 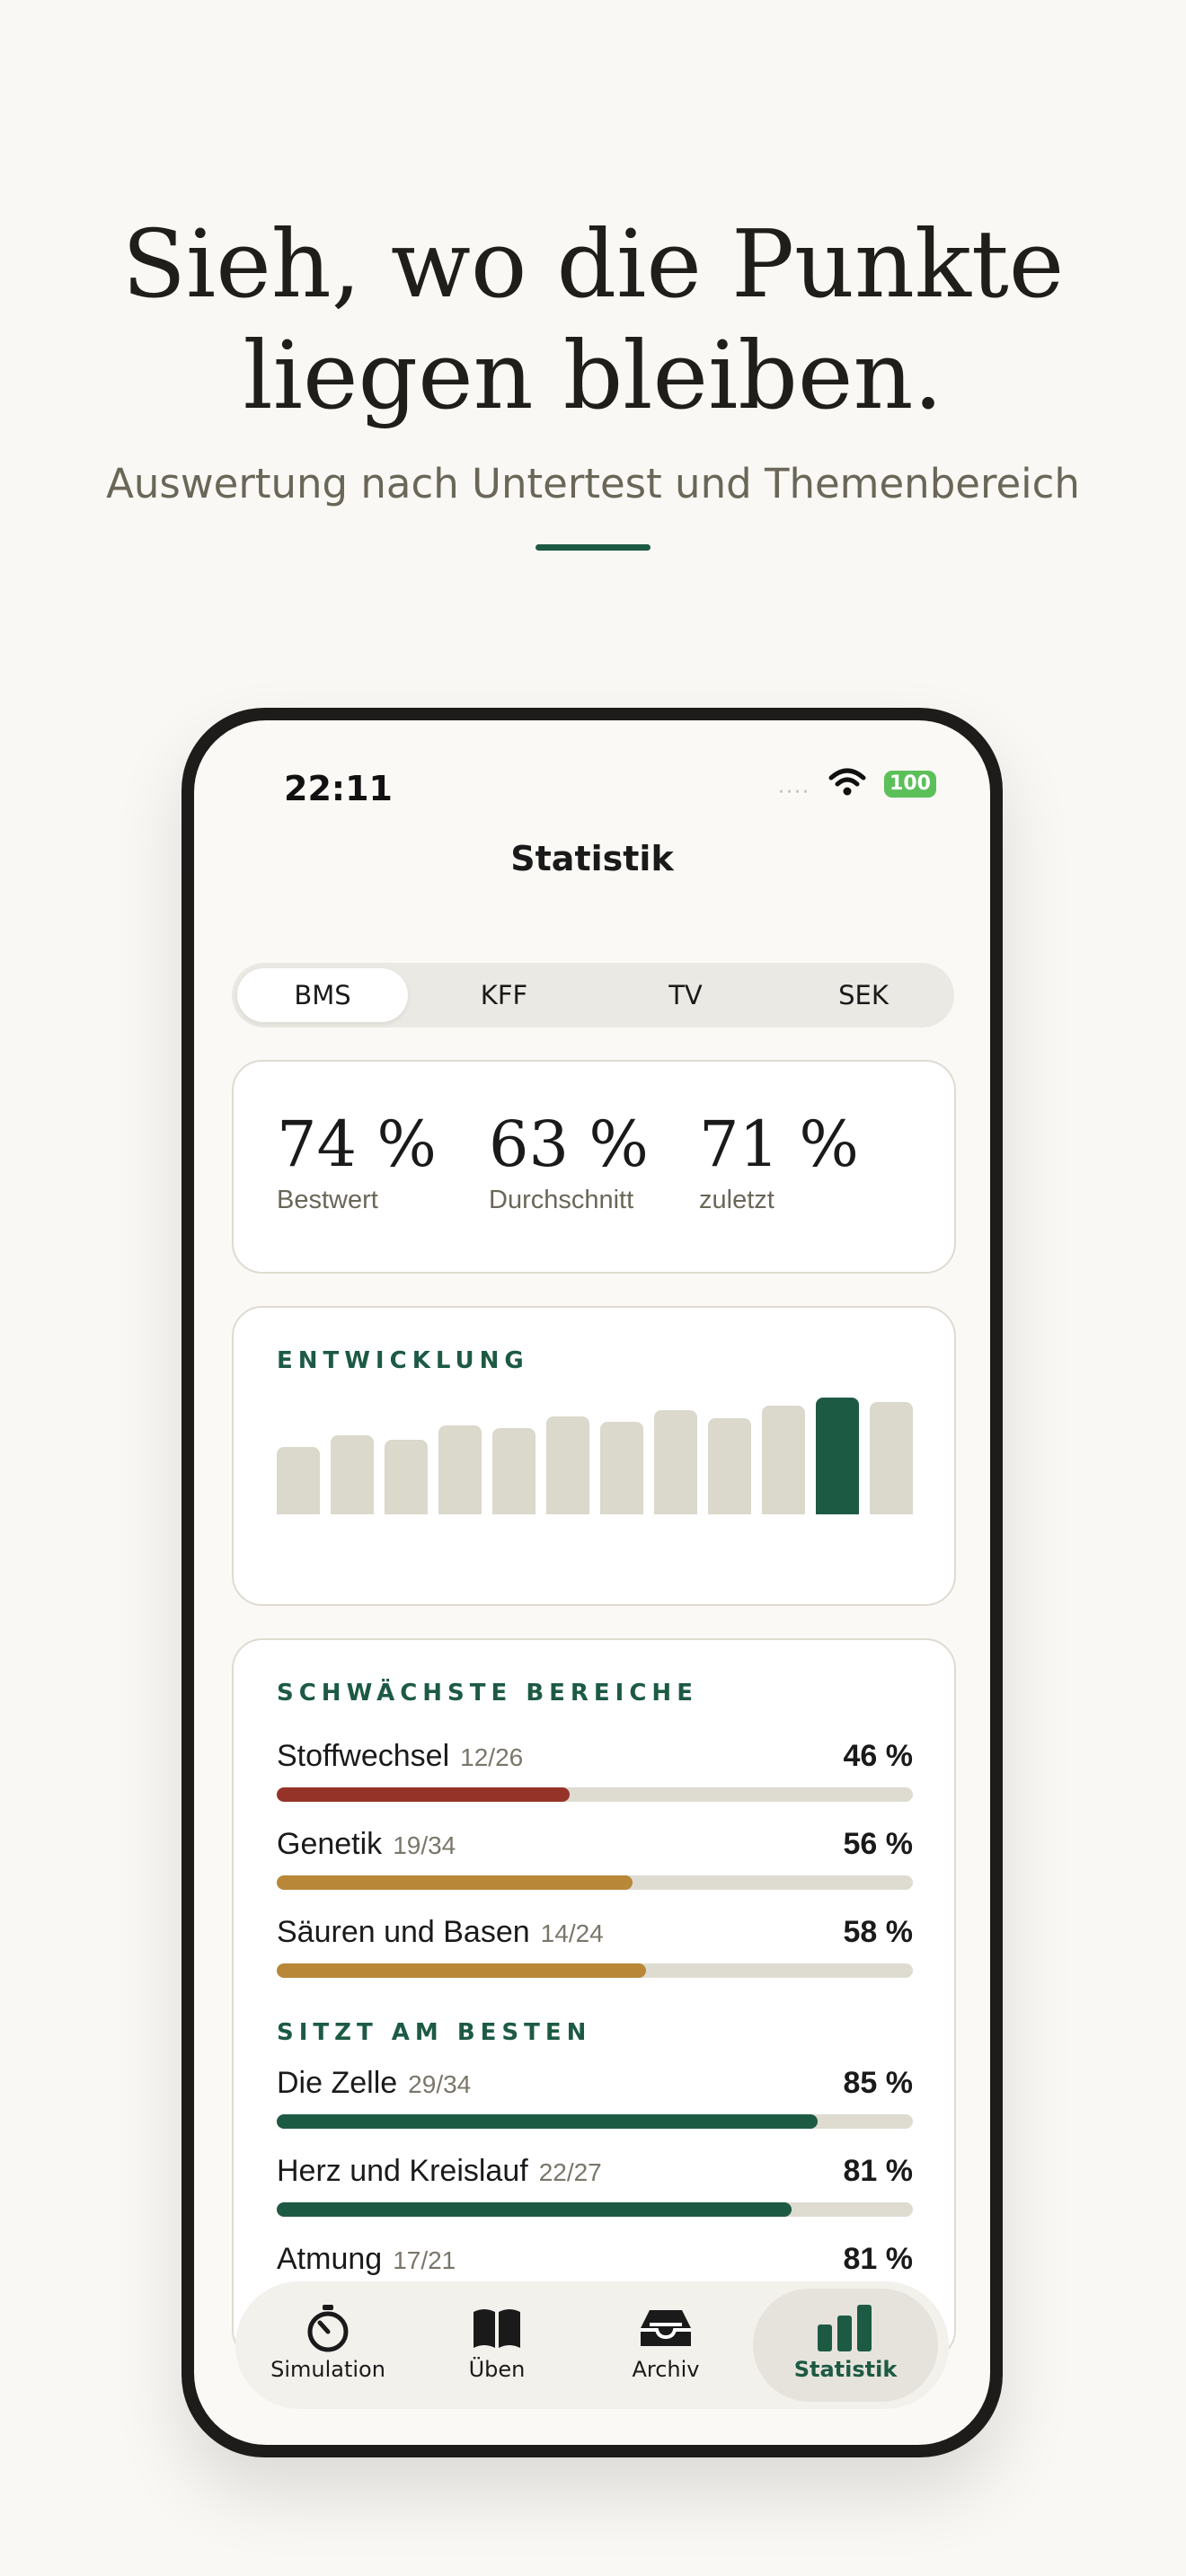 I want to click on segment-sek: SEK, so click(x=863, y=995).